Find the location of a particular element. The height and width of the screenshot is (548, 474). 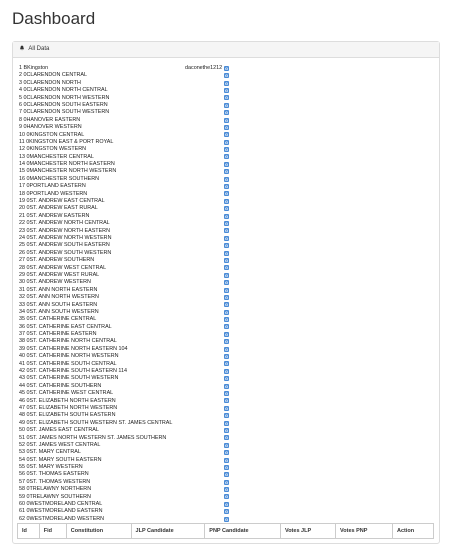

column-header: Votes PNP is located at coordinates (364, 531).